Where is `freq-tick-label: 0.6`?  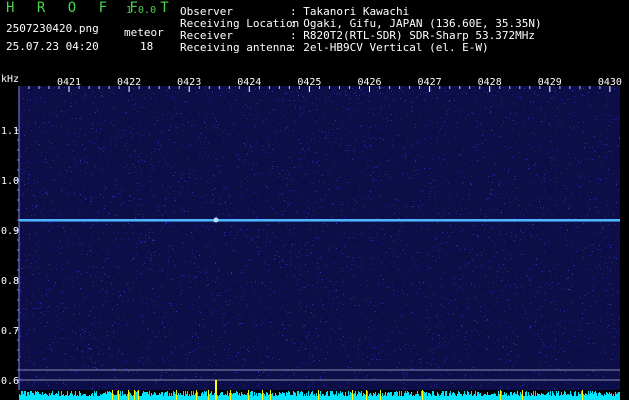 freq-tick-label: 0.6 is located at coordinates (10, 381).